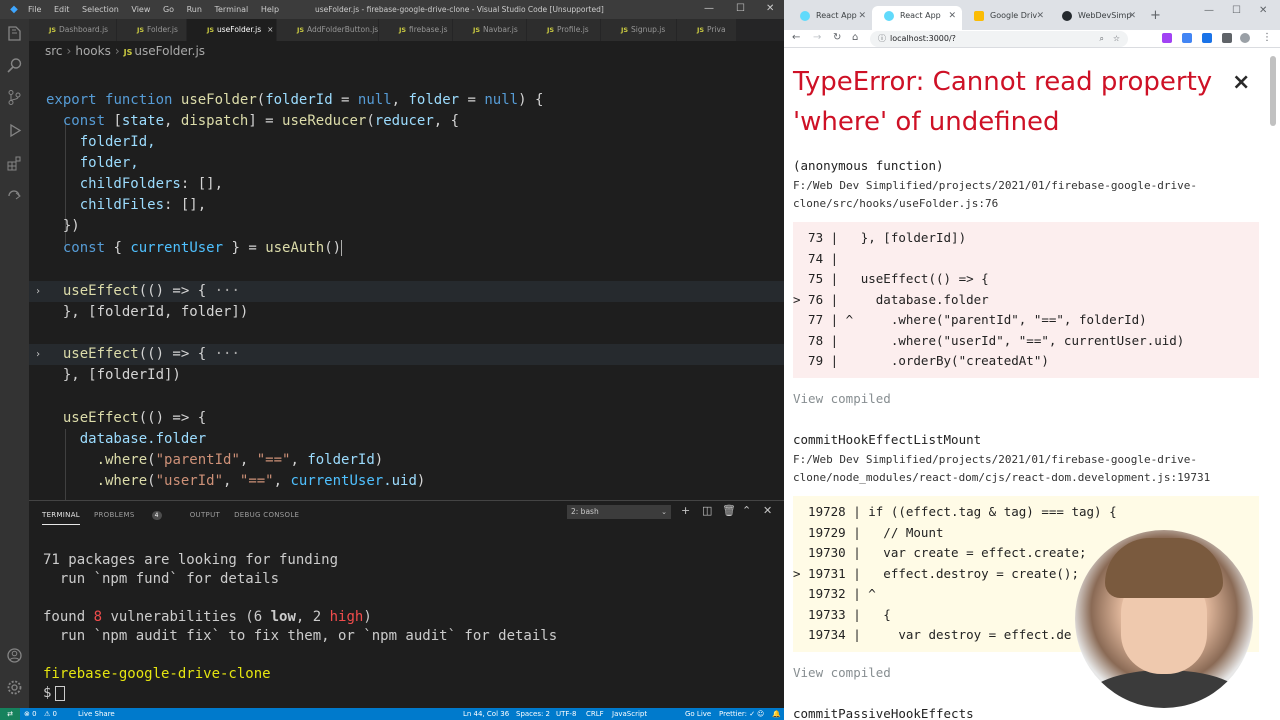  What do you see at coordinates (837, 37) in the screenshot?
I see `reload-icon: ↻` at bounding box center [837, 37].